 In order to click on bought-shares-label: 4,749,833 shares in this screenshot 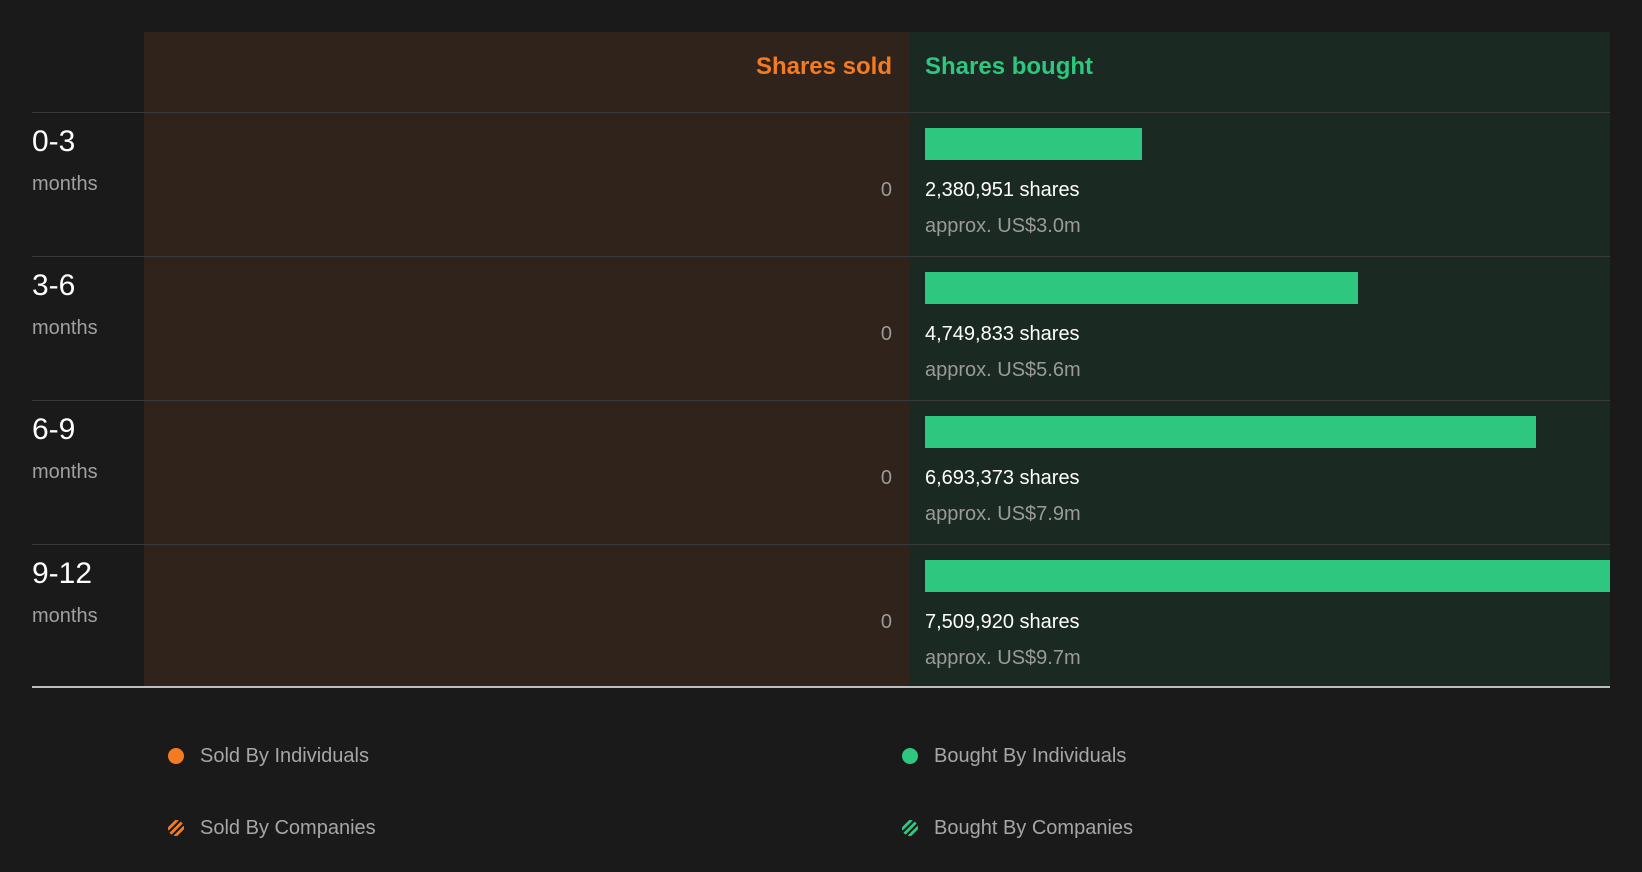, I will do `click(1002, 334)`.